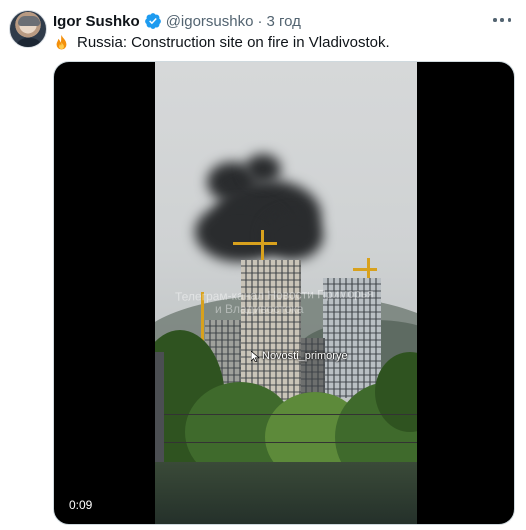  What do you see at coordinates (61, 42) in the screenshot?
I see `fire-icon` at bounding box center [61, 42].